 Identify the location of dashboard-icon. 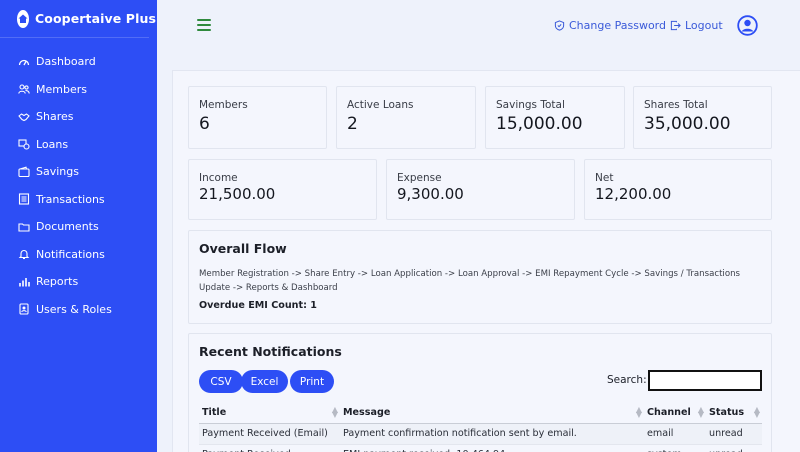
(24, 62).